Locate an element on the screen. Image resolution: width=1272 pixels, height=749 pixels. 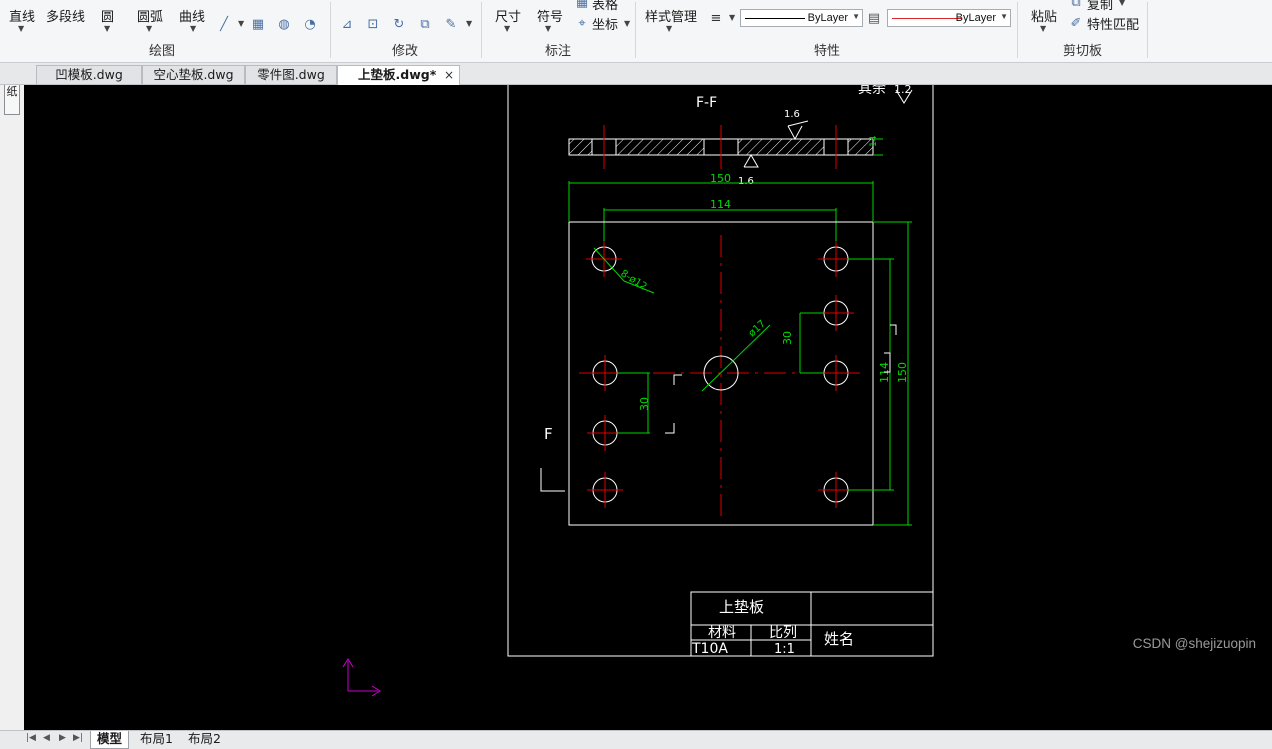
line-dropdown-icon: ▼ is located at coordinates (21, 28).